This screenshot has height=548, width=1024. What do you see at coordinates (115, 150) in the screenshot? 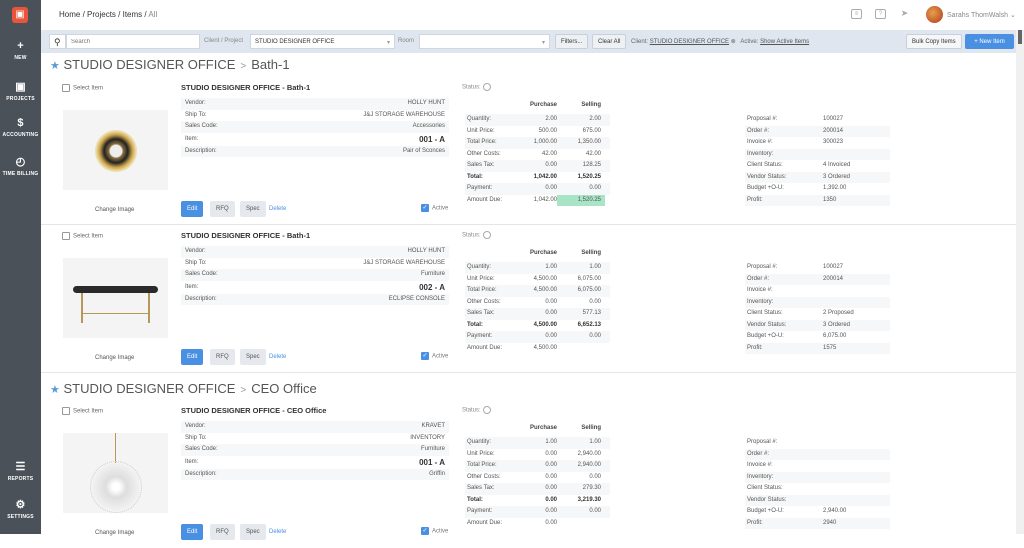
I see `item-image` at bounding box center [115, 150].